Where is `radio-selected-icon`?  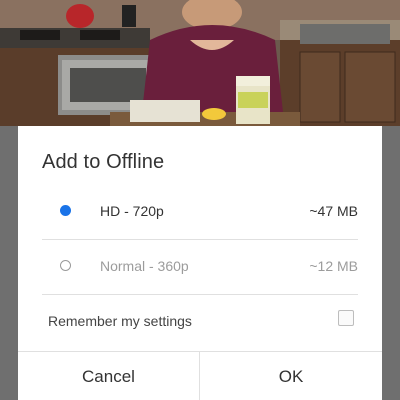 radio-selected-icon is located at coordinates (65, 210).